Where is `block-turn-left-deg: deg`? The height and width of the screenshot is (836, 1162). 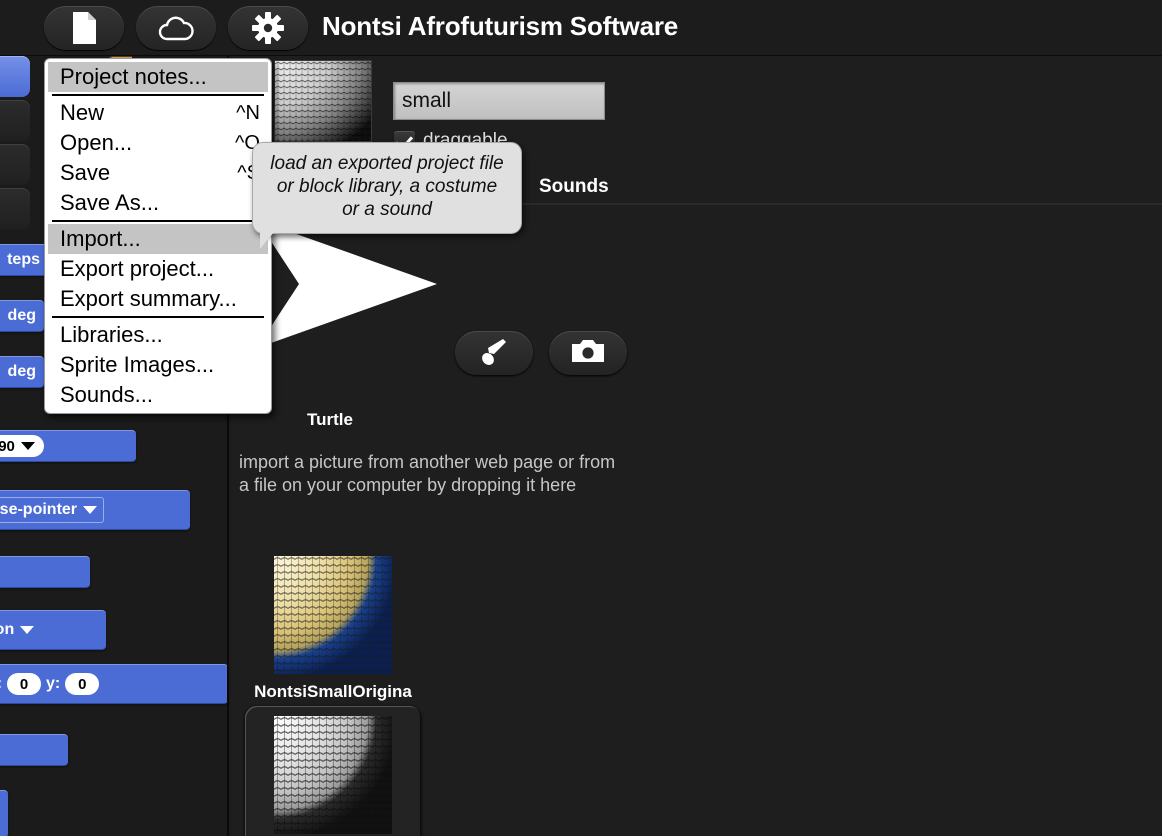
block-turn-left-deg: deg is located at coordinates (22, 372).